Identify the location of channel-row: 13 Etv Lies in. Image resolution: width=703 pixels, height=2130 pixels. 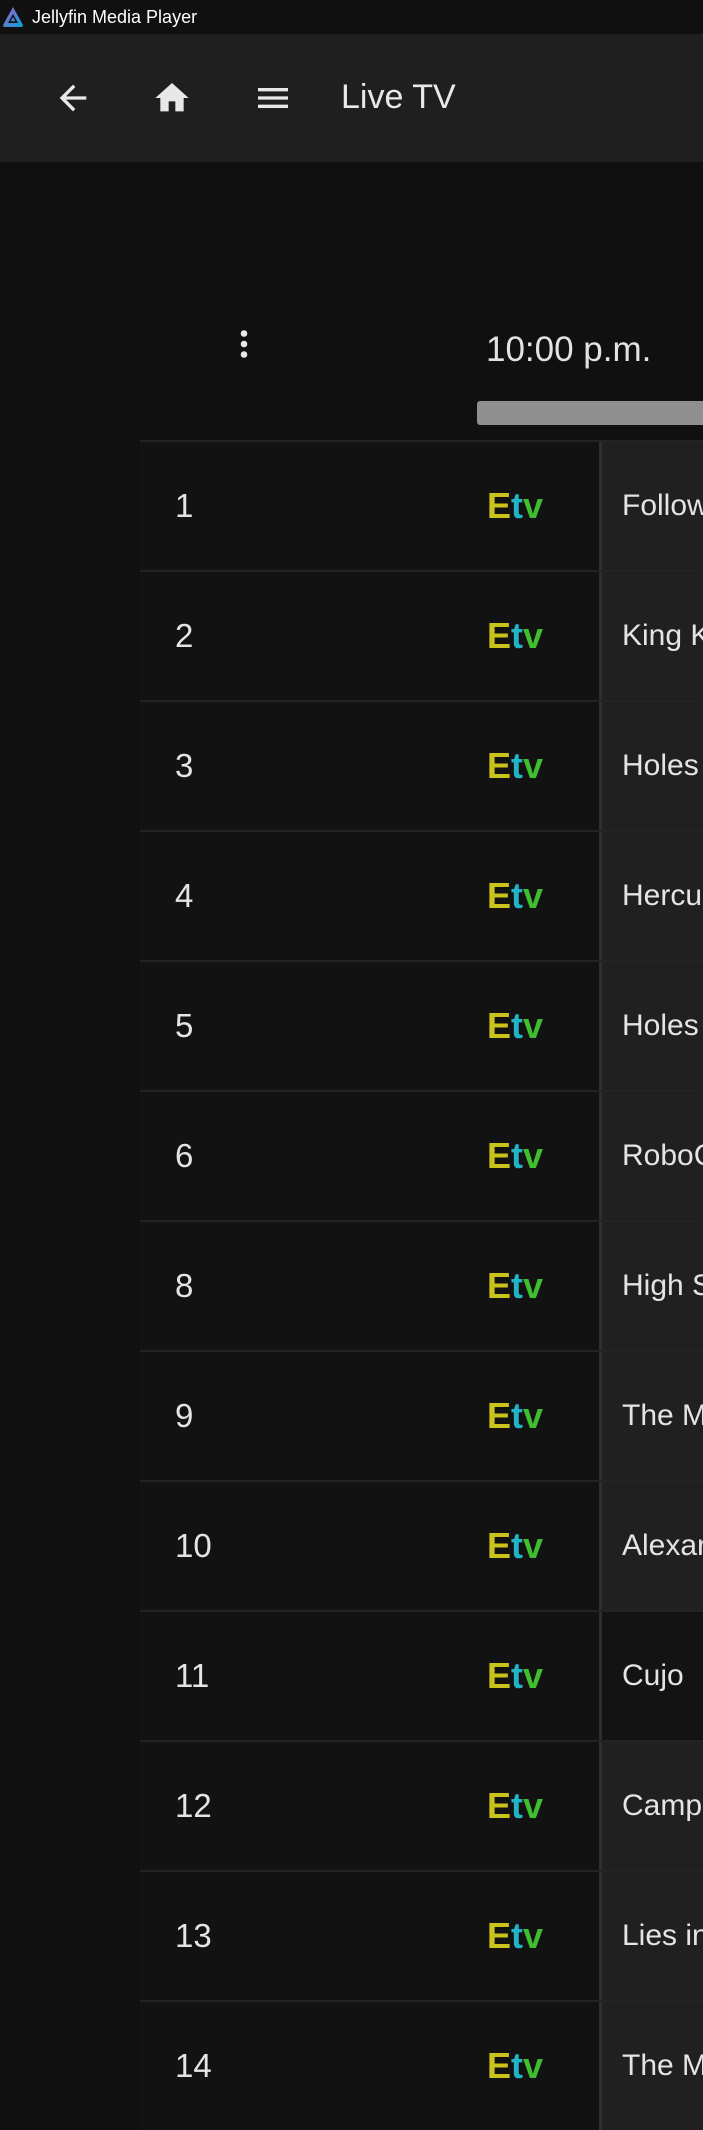
(421, 1935).